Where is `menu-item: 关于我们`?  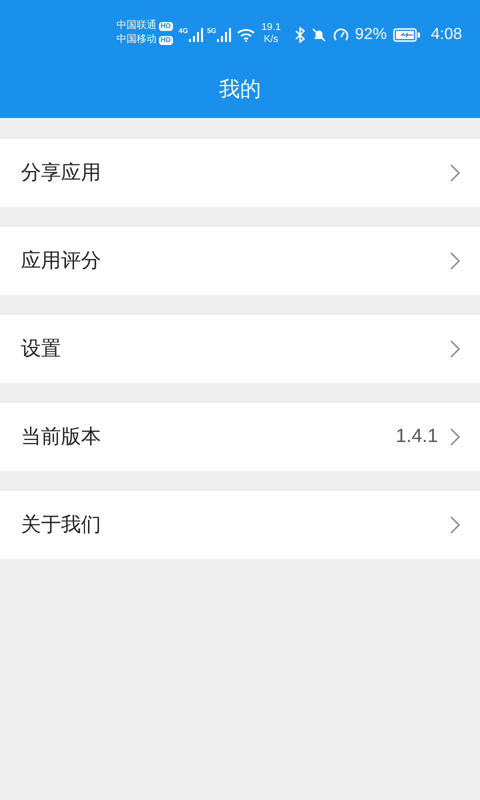
menu-item: 关于我们 is located at coordinates (240, 525).